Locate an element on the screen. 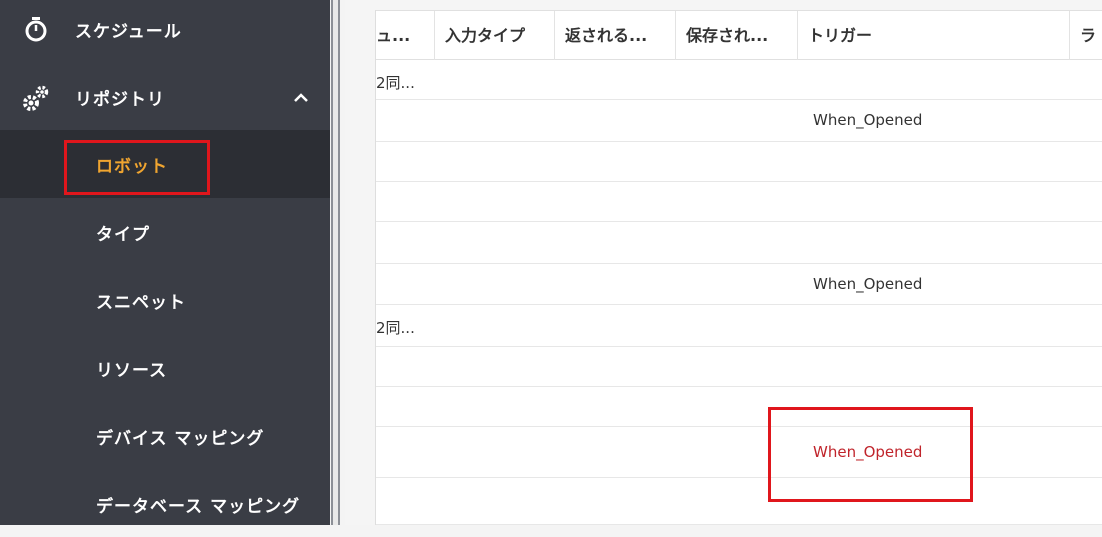 Image resolution: width=1102 pixels, height=537 pixels. chevron-up-icon is located at coordinates (301, 98).